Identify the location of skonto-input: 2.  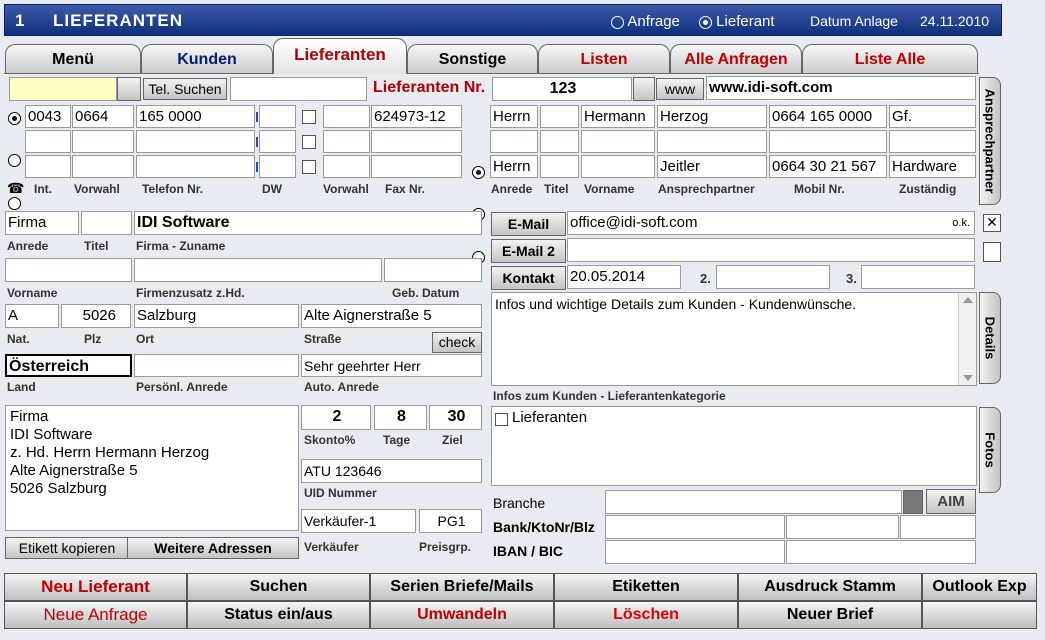
(336, 417).